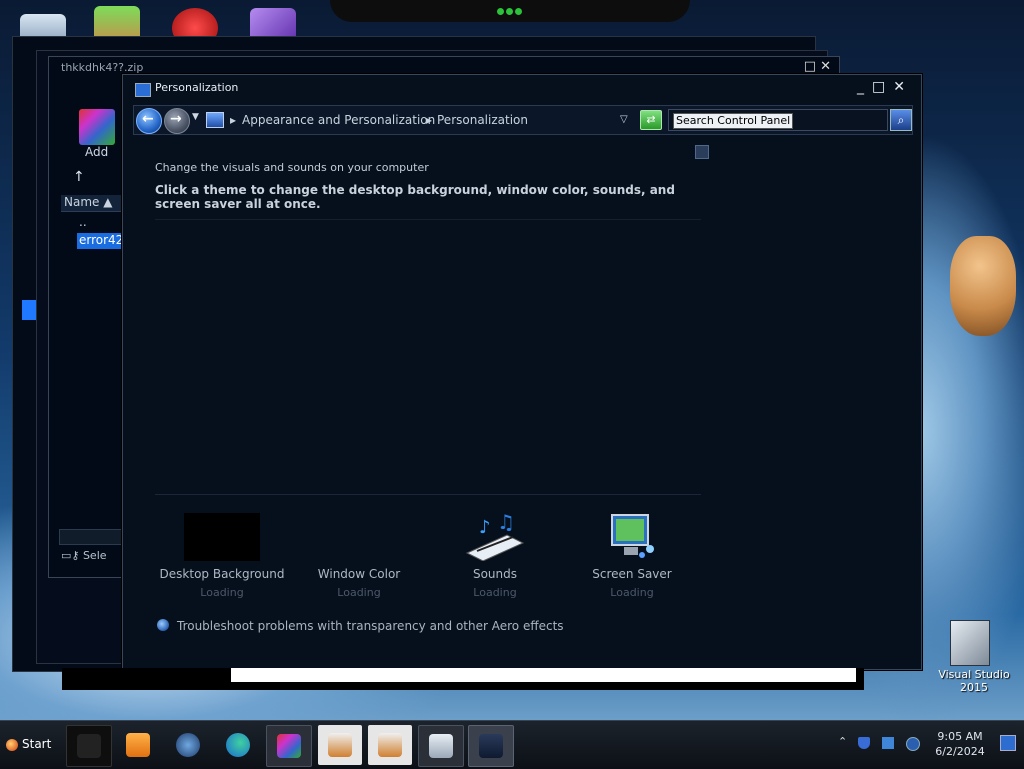 The height and width of the screenshot is (769, 1024). What do you see at coordinates (1008, 743) in the screenshot?
I see `show-desktop-button` at bounding box center [1008, 743].